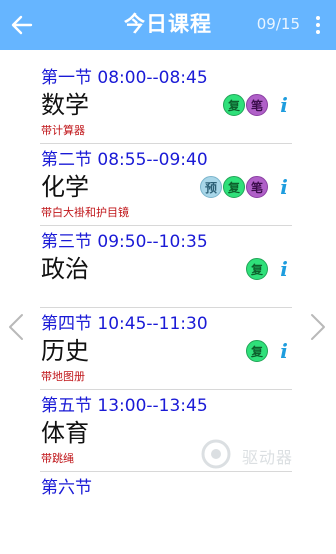  I want to click on lesson-row-6: 第六节, so click(166, 513).